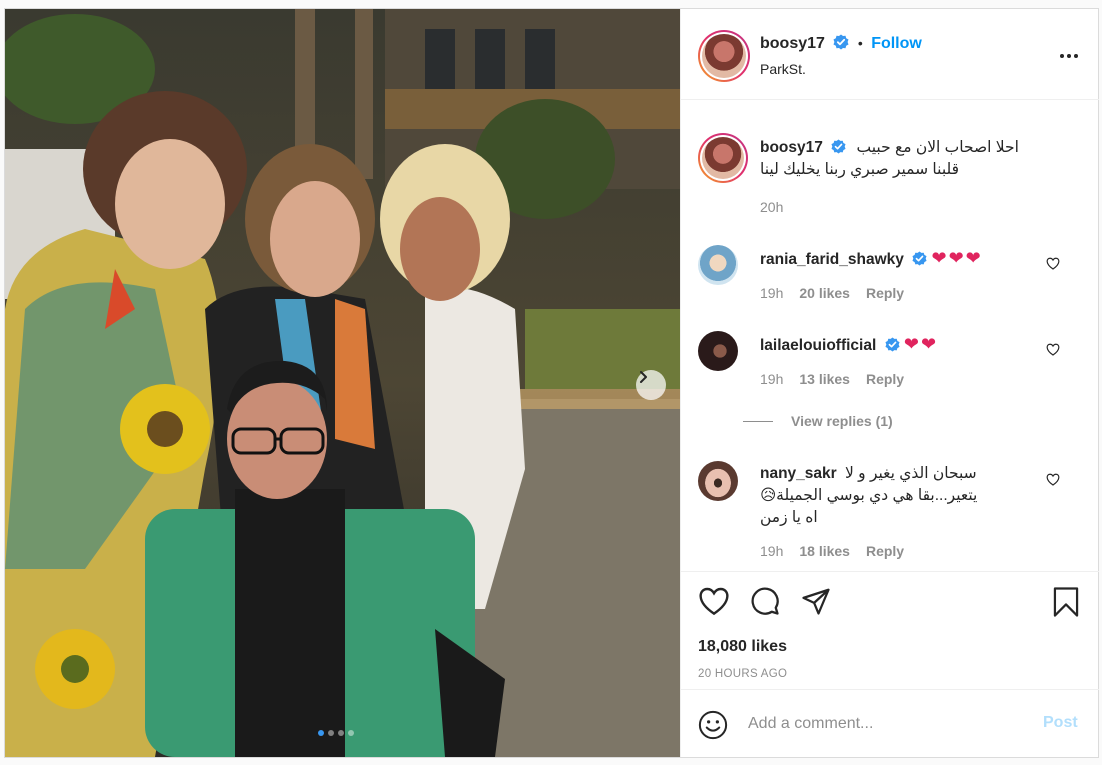 This screenshot has width=1102, height=765. What do you see at coordinates (824, 293) in the screenshot?
I see `comment-likes: 20 likes` at bounding box center [824, 293].